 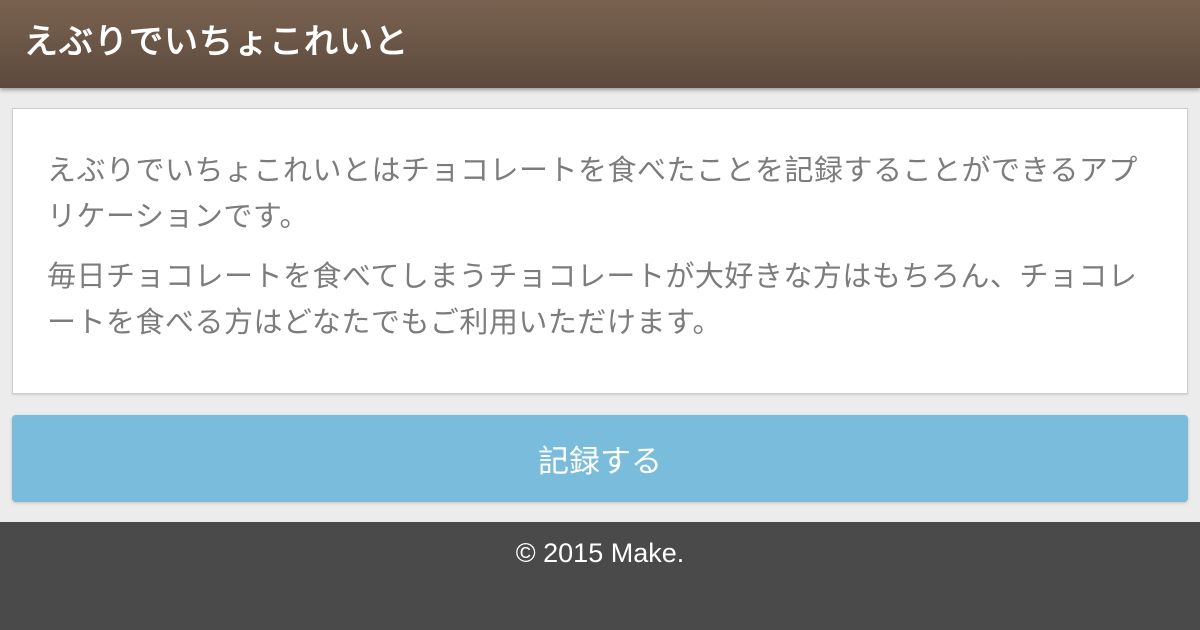 What do you see at coordinates (600, 553) in the screenshot?
I see `copyright-text: © 2015 Make.` at bounding box center [600, 553].